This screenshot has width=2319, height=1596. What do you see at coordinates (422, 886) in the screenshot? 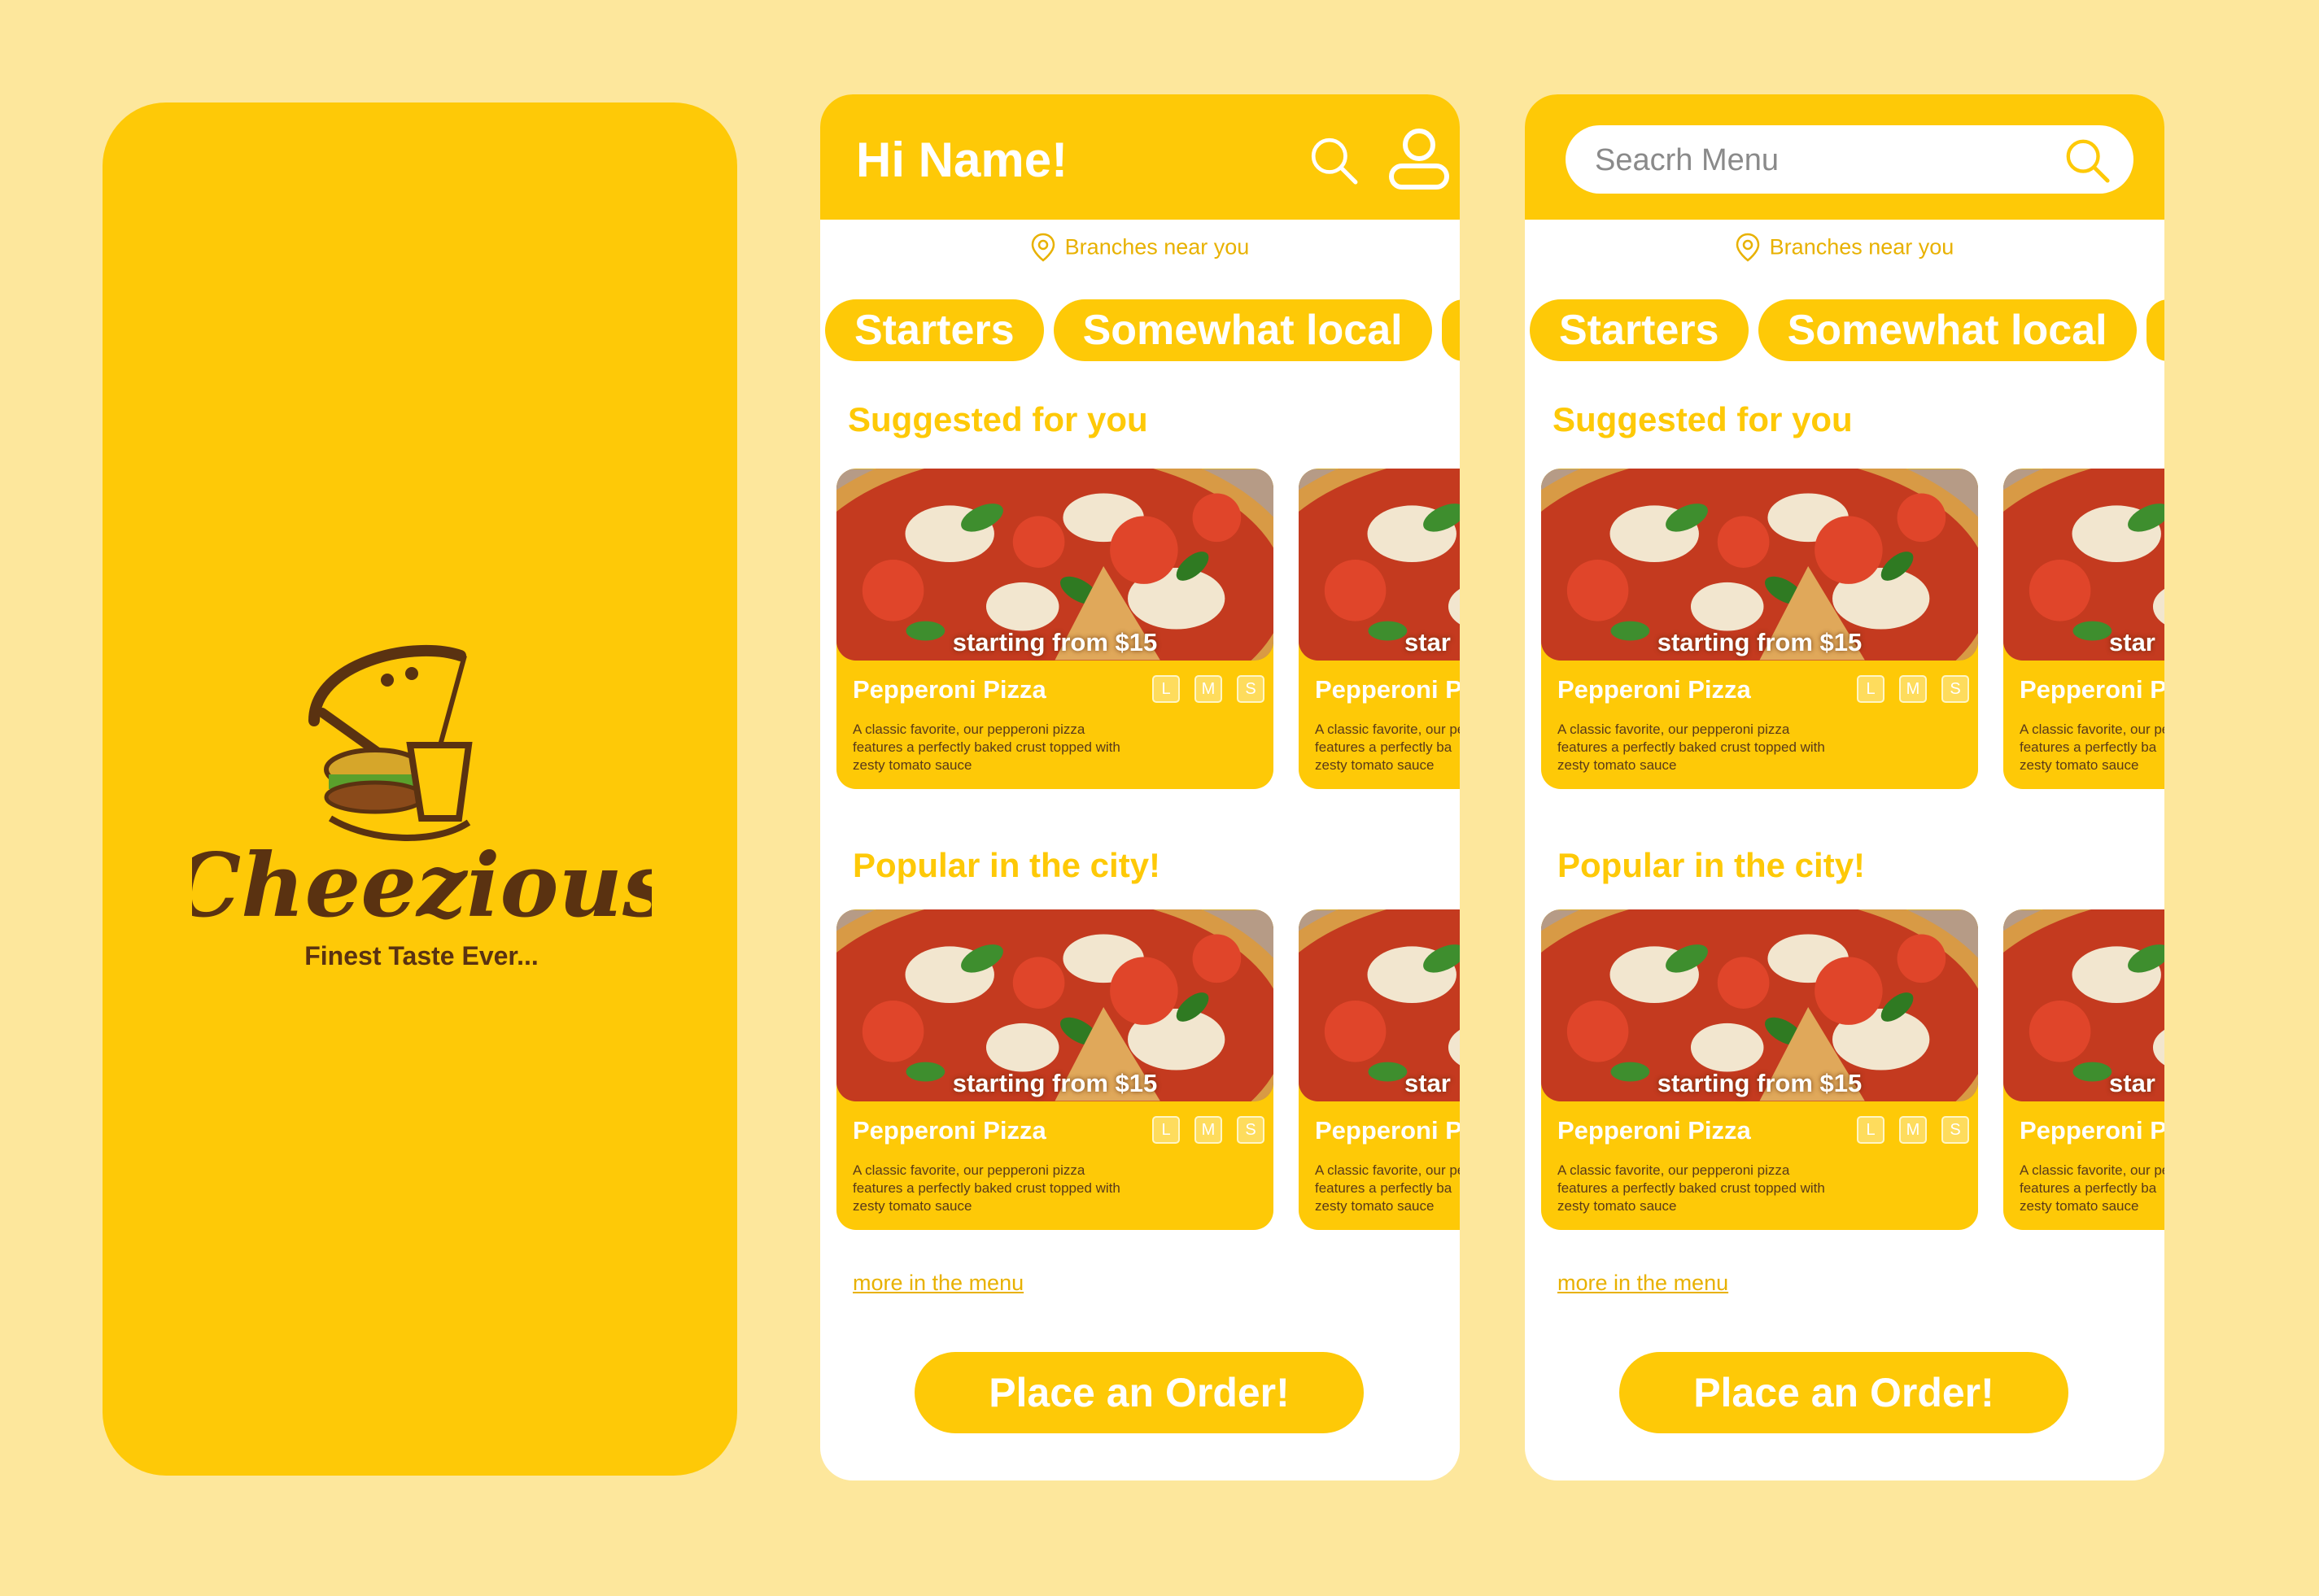
I see `logo-wordmark: Cheezious` at bounding box center [422, 886].